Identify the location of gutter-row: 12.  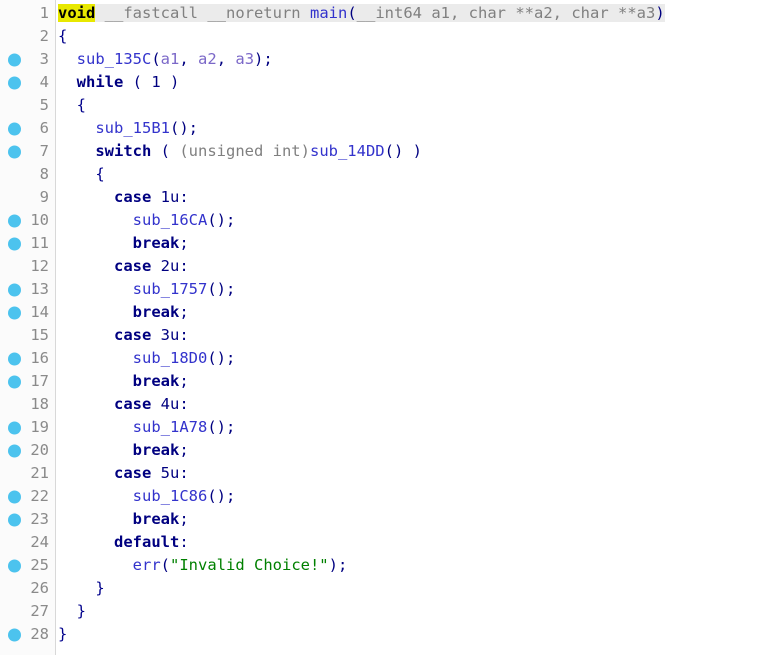
(27, 266).